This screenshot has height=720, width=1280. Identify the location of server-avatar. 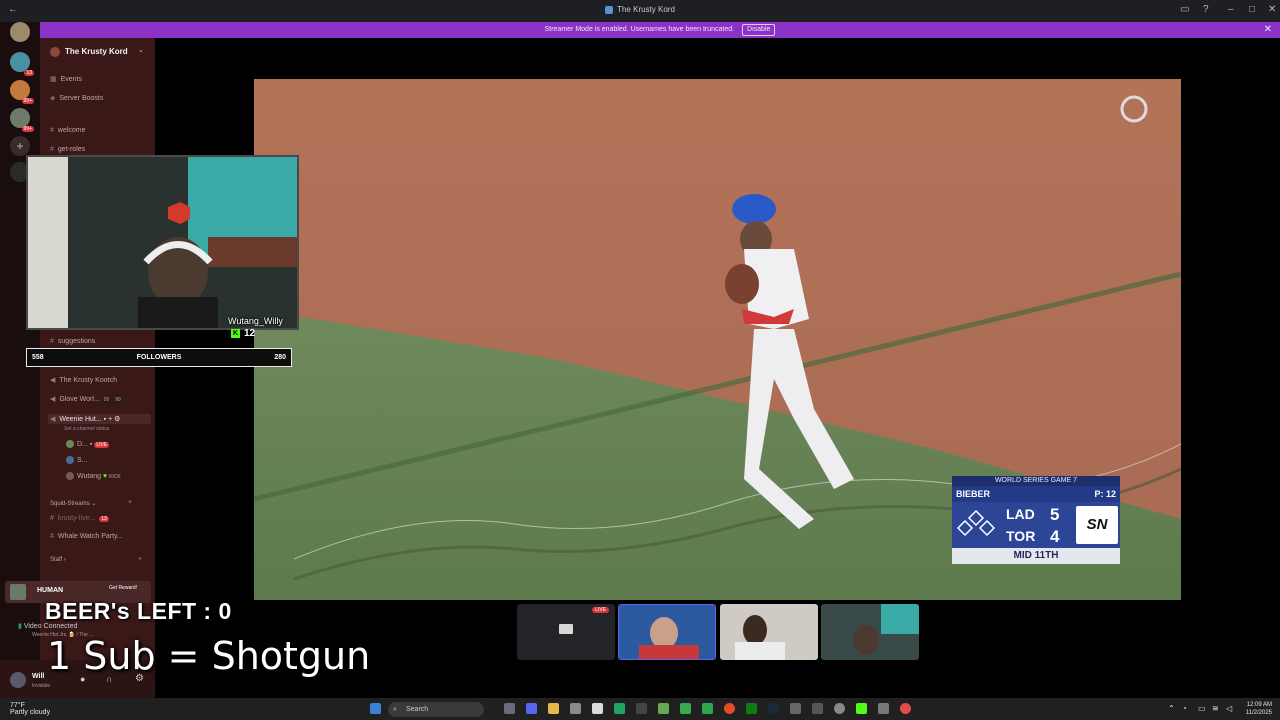
(55, 52).